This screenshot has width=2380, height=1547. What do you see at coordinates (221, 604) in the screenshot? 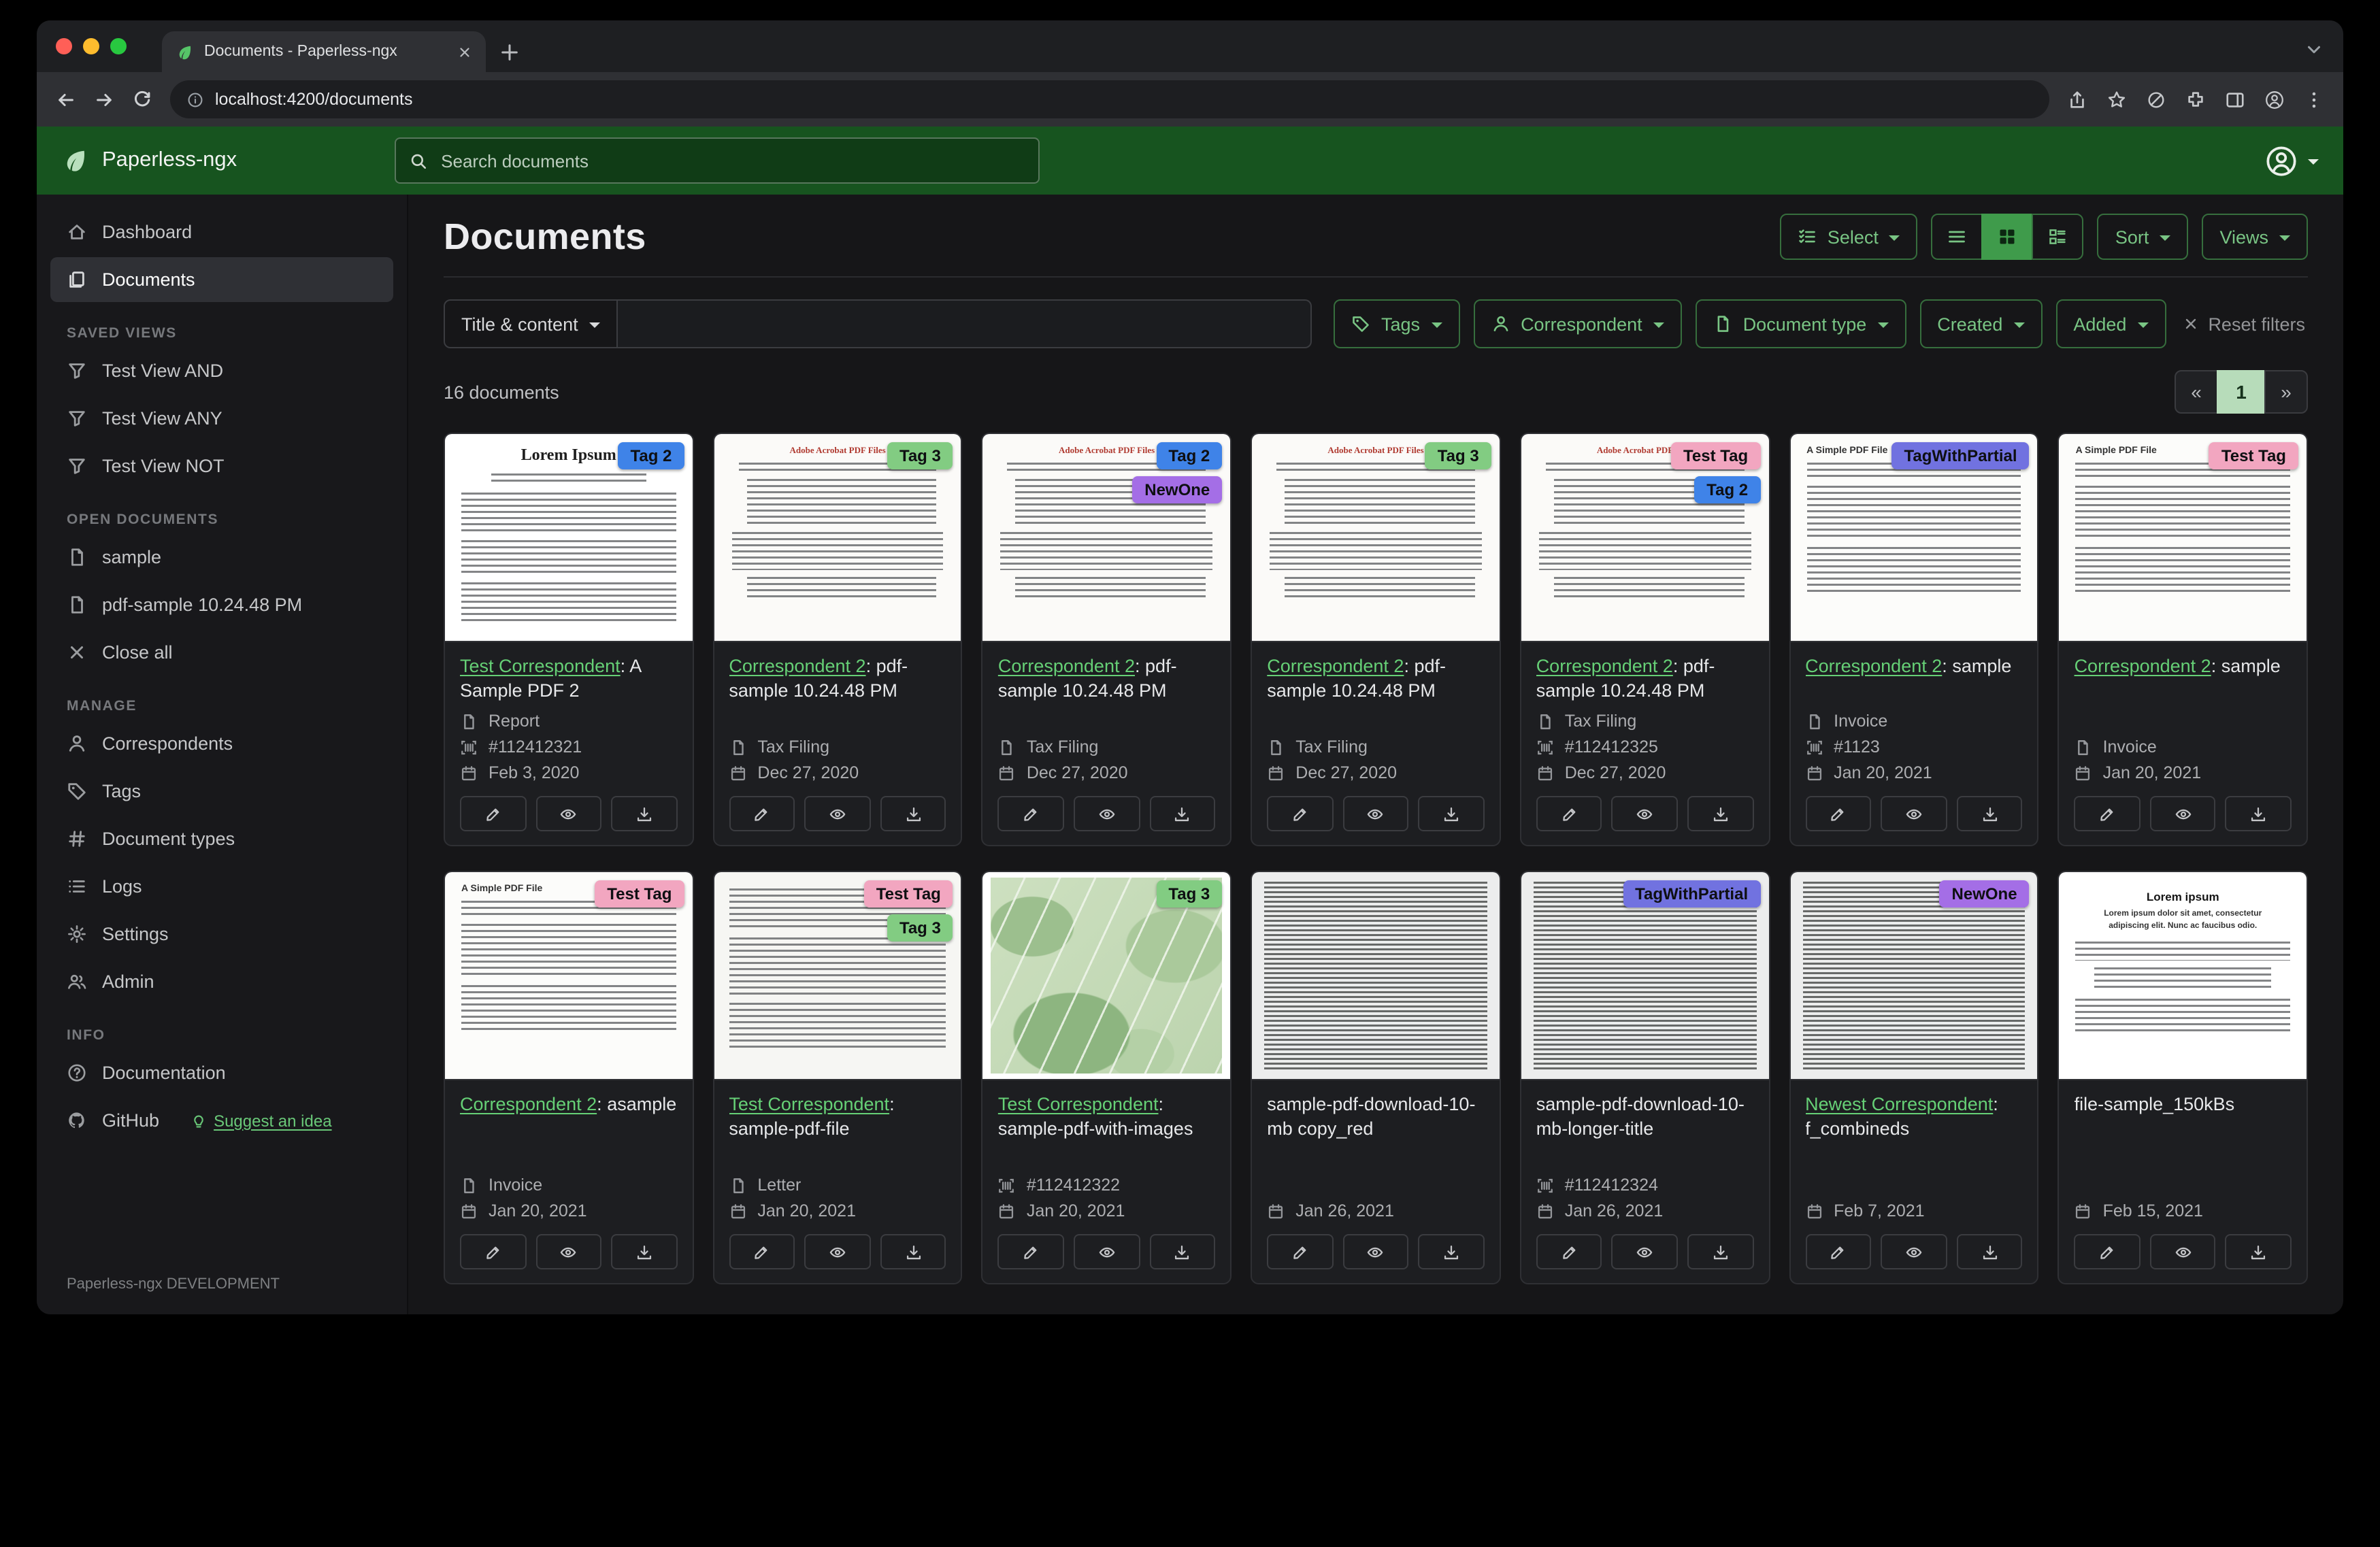
I see `sidebar-item-open-doc-pdf-sample: pdf-sample 10.24.48 PM` at bounding box center [221, 604].